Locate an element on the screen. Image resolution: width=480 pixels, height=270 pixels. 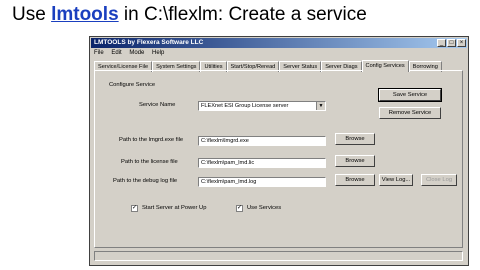
title-bar: LMTOOLS by Flexera Software LLC _ □ × is located at coordinates (279, 43).